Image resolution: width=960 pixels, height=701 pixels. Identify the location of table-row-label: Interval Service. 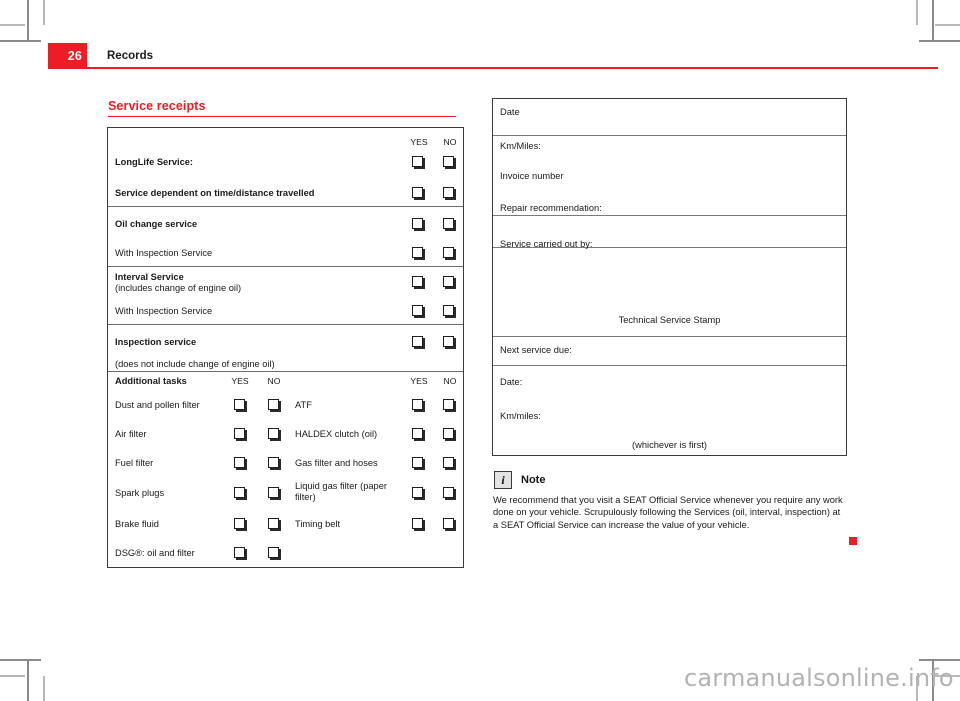
(149, 277).